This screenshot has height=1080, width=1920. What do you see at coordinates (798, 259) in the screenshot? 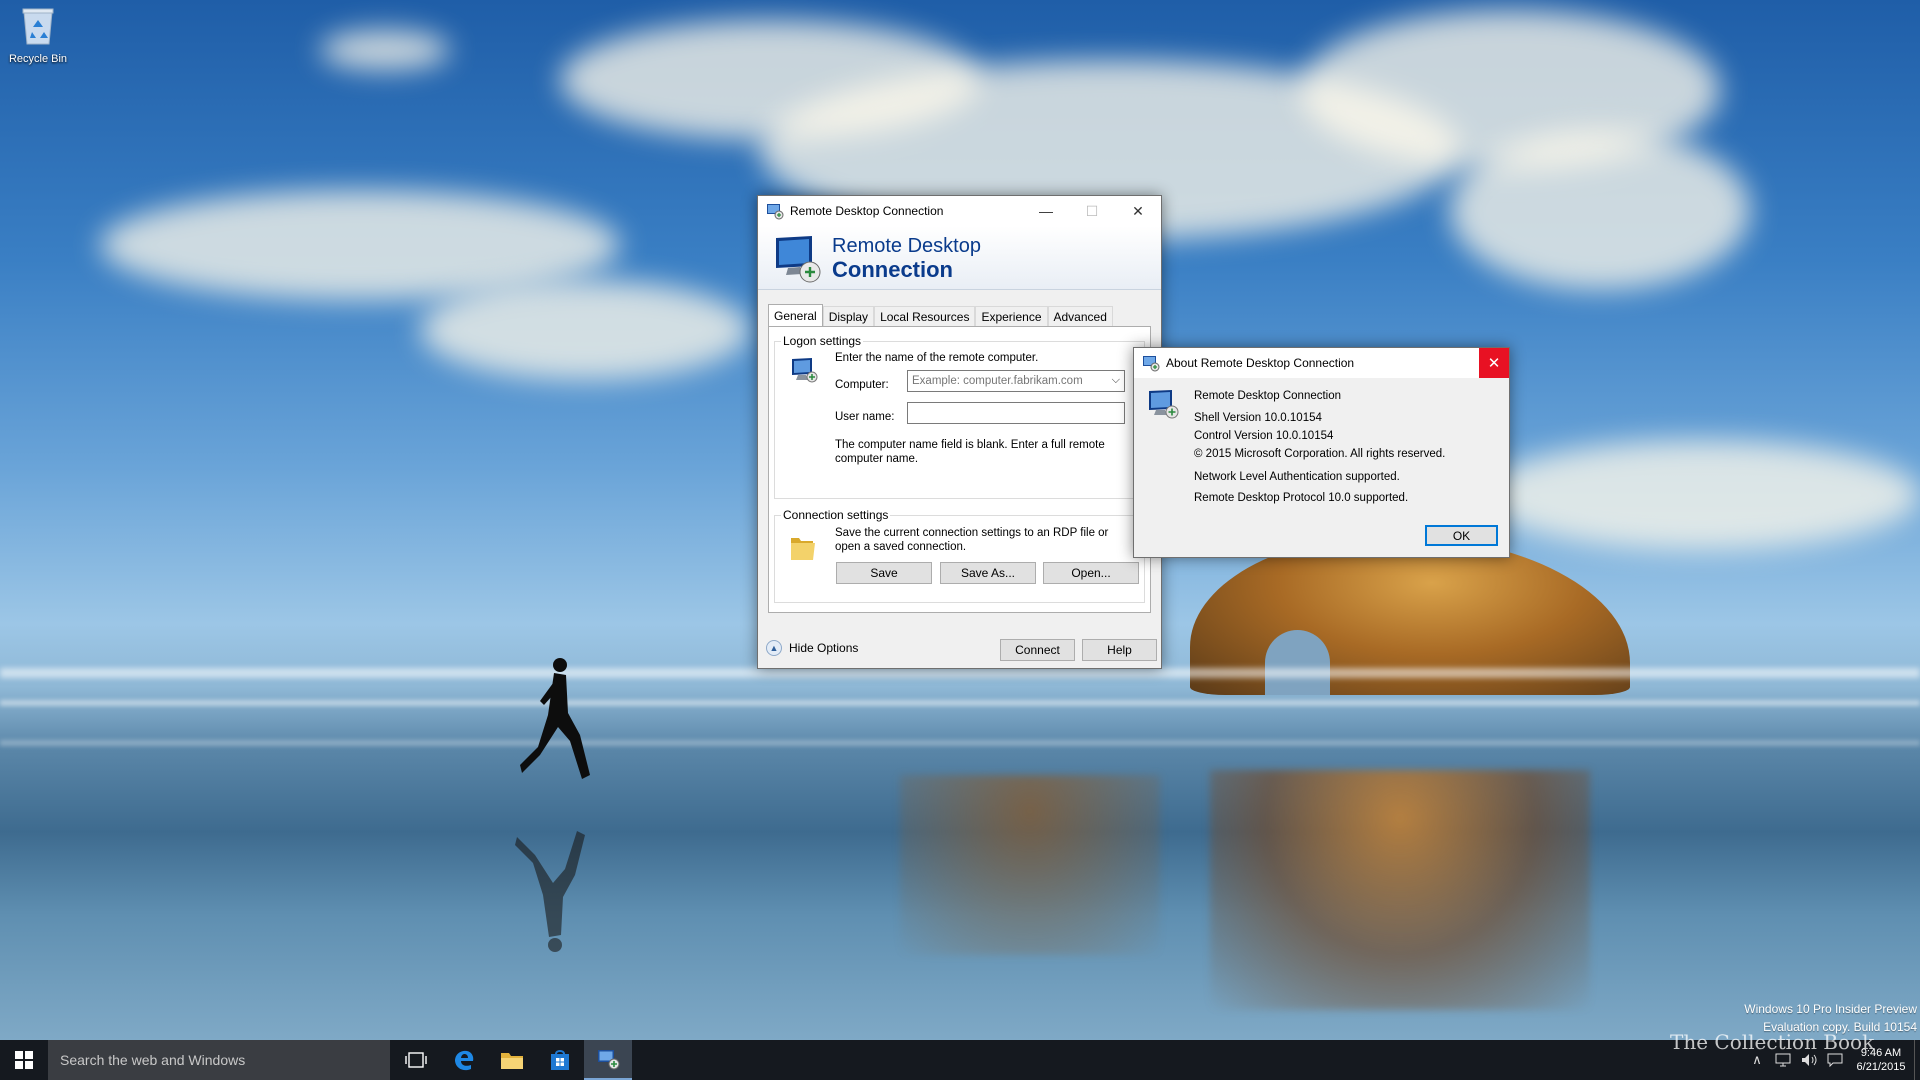
I see `remote-desktop-large-icon` at bounding box center [798, 259].